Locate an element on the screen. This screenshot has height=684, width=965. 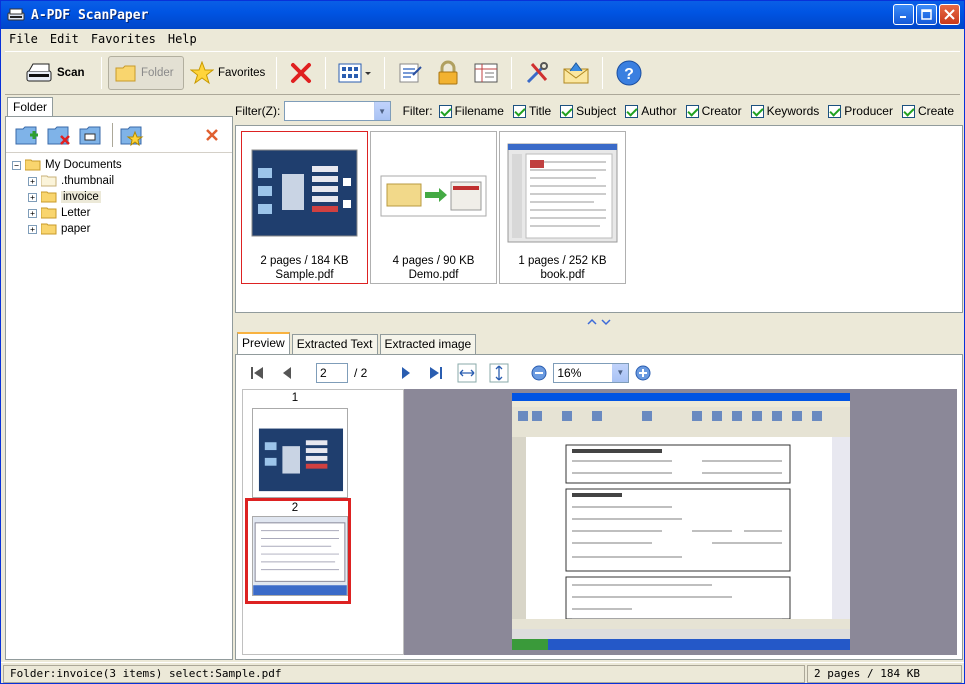
next-page-icon is located at coordinates (406, 373).